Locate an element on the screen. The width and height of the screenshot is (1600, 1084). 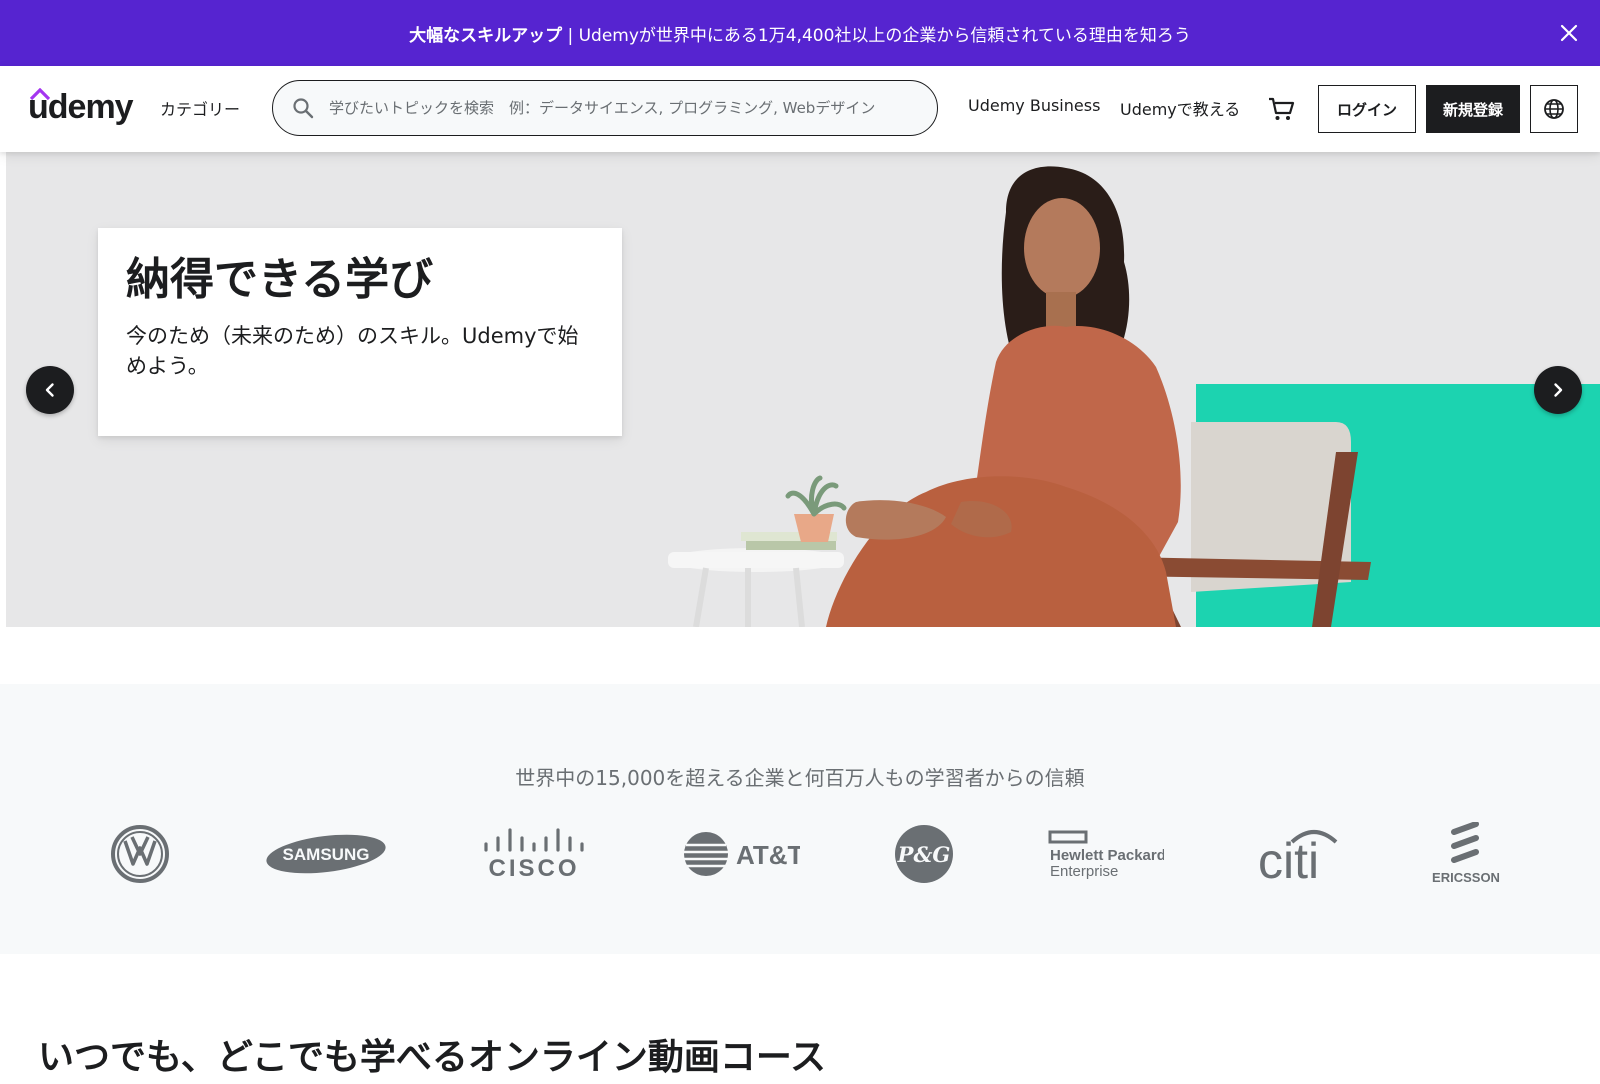
hpe-logo-line2: Enterprise is located at coordinates (1084, 871).